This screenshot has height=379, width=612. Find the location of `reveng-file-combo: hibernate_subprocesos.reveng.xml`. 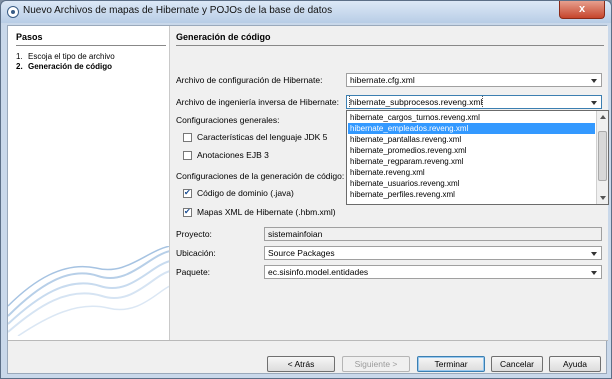

reveng-file-combo: hibernate_subprocesos.reveng.xml is located at coordinates (474, 102).